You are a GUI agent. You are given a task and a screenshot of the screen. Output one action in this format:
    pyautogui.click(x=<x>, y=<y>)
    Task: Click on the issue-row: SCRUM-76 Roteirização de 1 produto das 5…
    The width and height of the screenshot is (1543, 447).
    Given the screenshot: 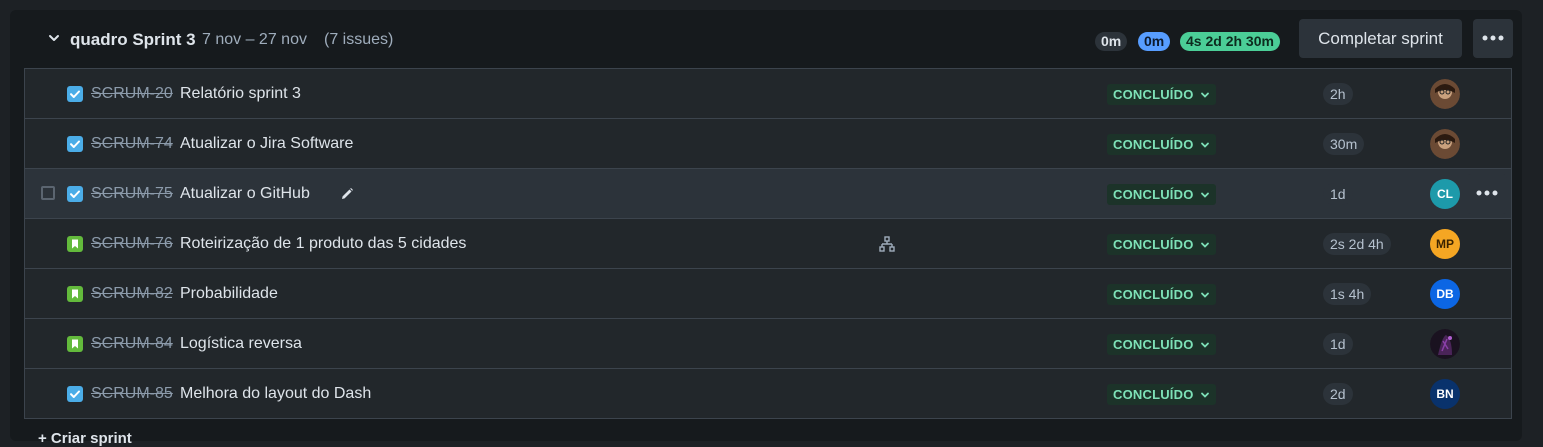 What is the action you would take?
    pyautogui.click(x=768, y=244)
    